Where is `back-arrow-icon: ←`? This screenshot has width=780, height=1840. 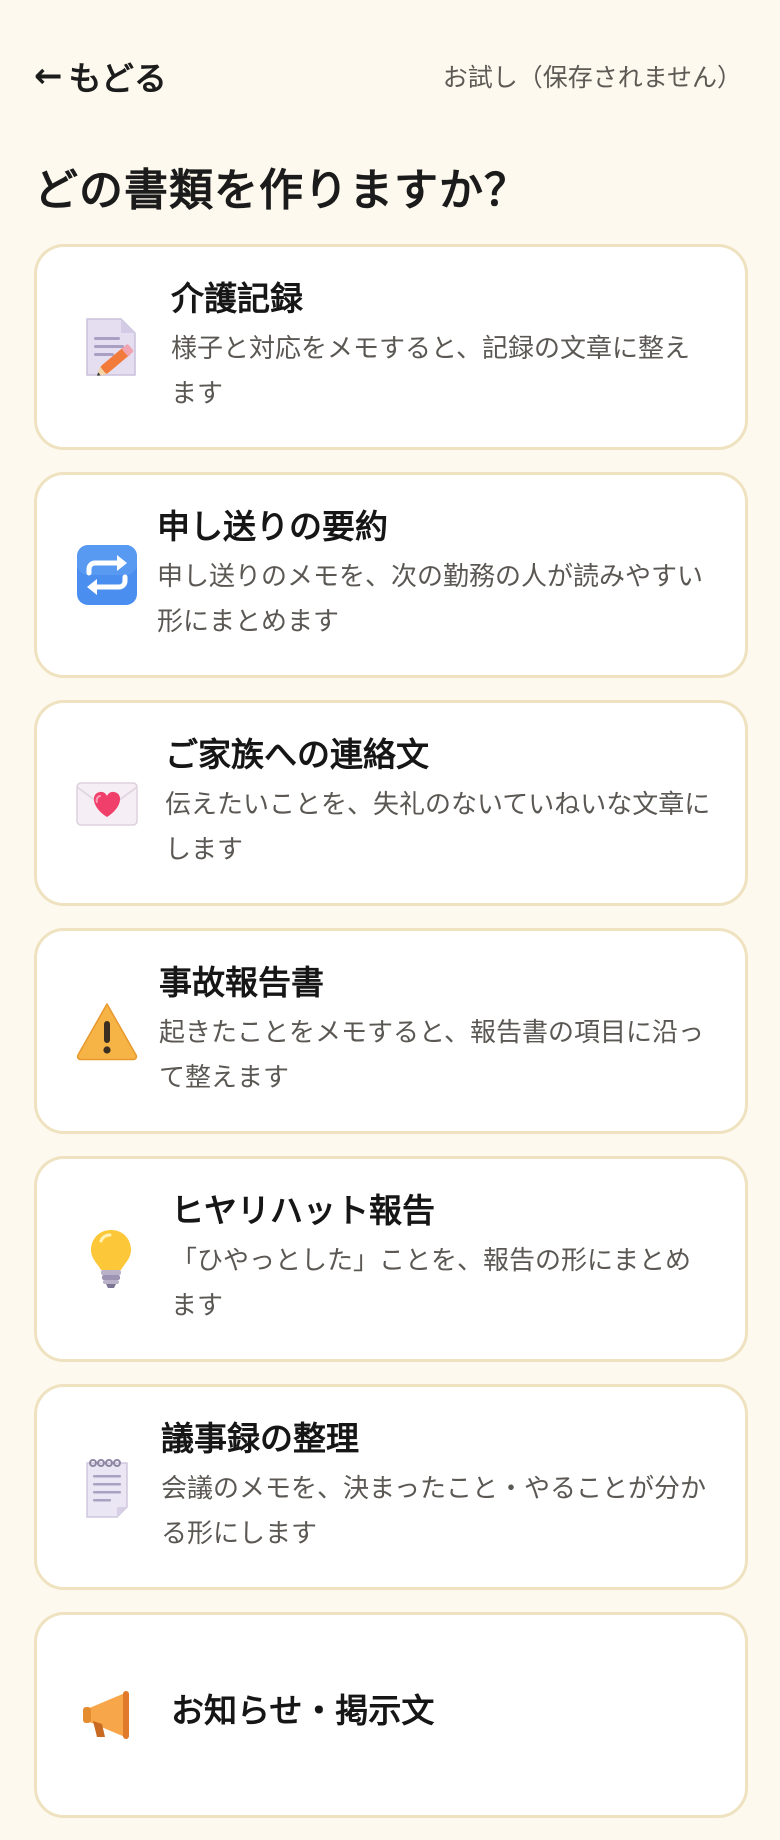
back-arrow-icon: ← is located at coordinates (48, 76).